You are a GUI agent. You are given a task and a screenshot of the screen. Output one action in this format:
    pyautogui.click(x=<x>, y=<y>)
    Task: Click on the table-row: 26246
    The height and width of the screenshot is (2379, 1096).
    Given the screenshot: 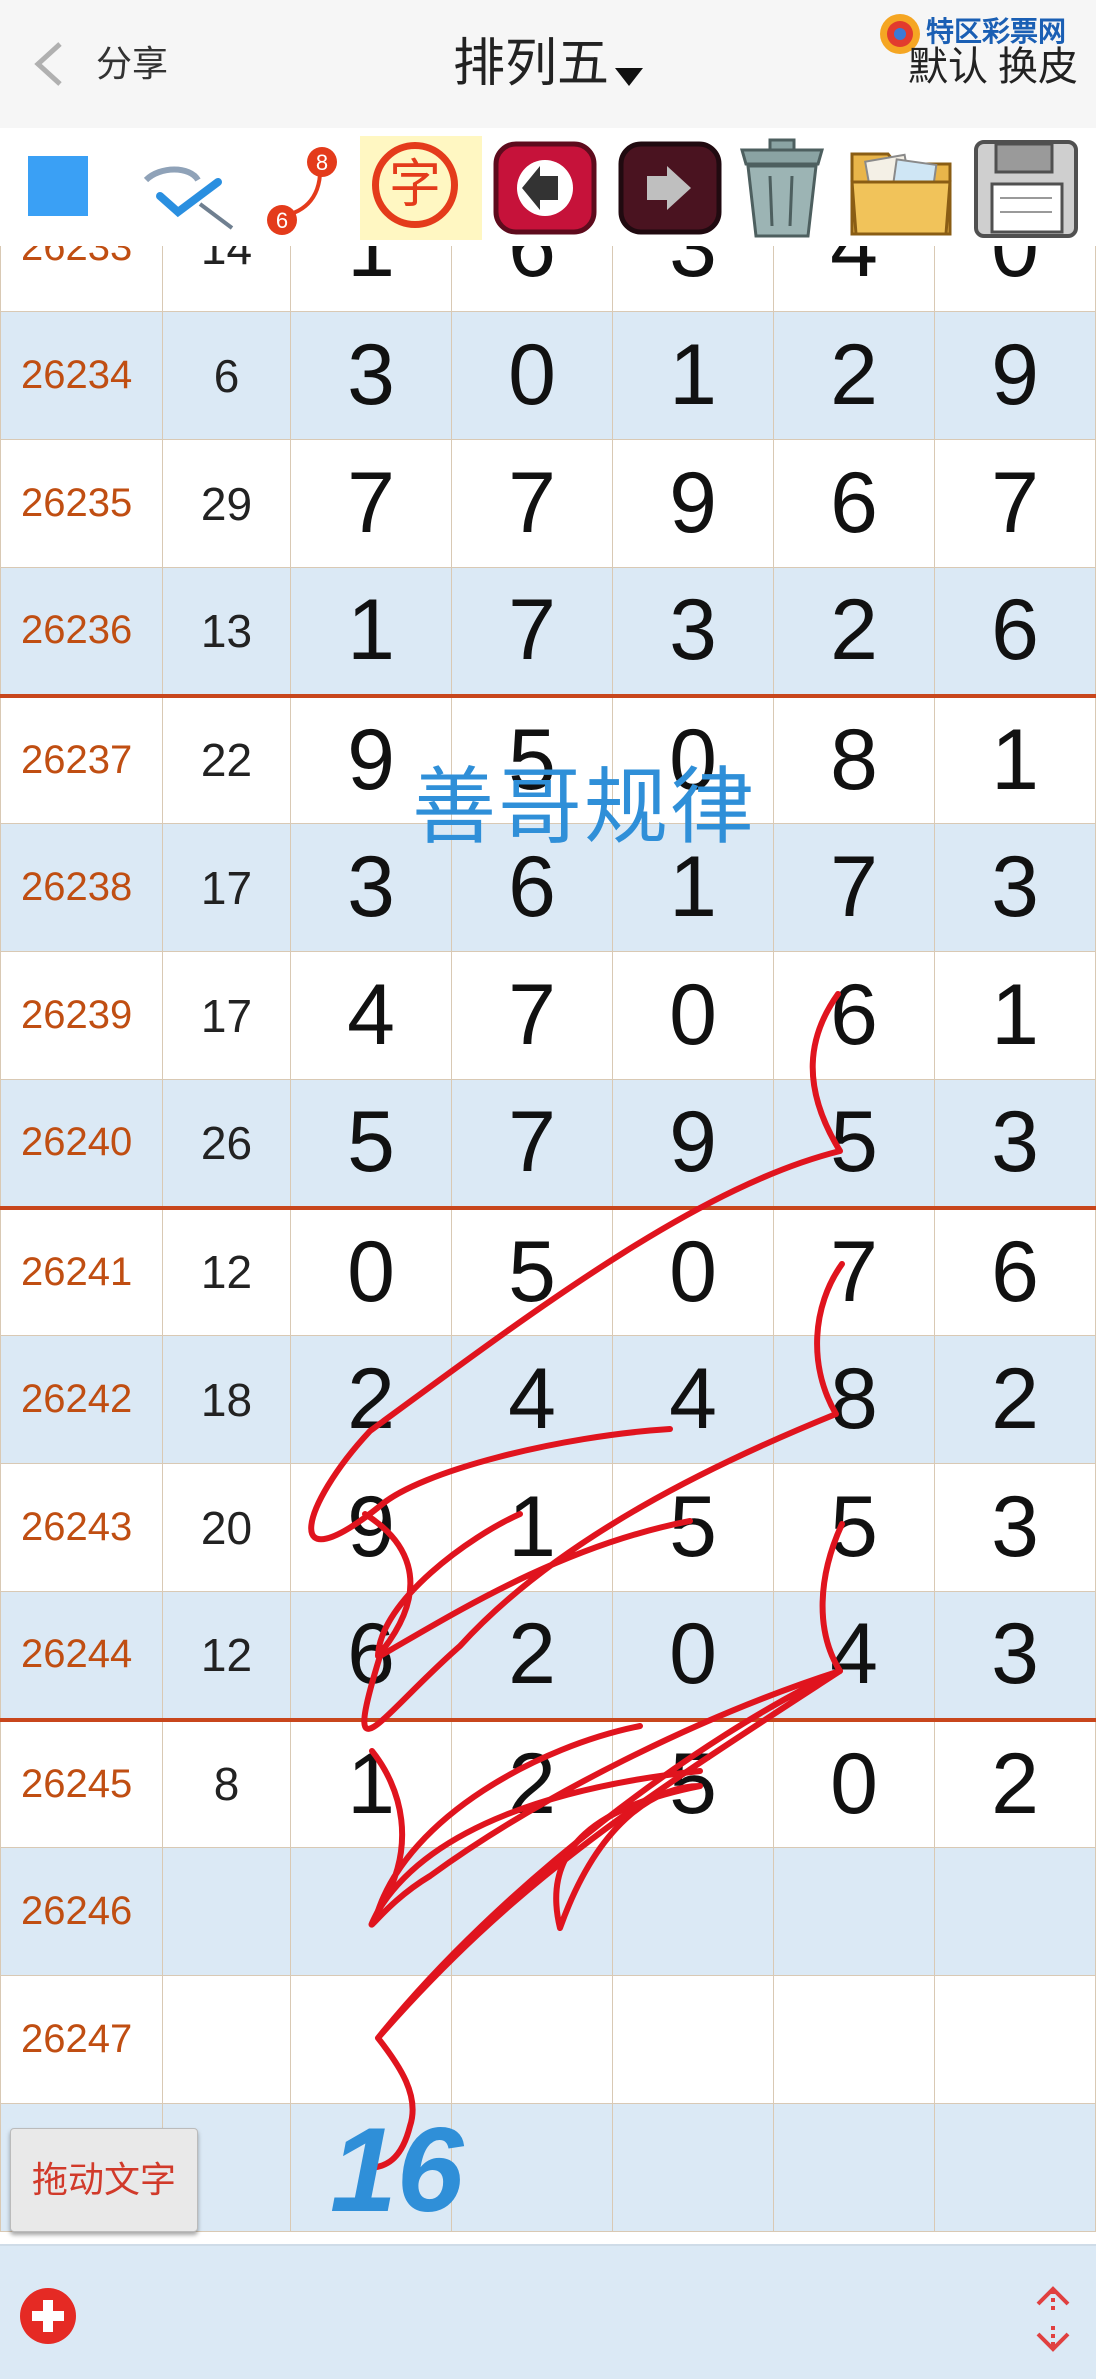 What is the action you would take?
    pyautogui.click(x=548, y=1911)
    